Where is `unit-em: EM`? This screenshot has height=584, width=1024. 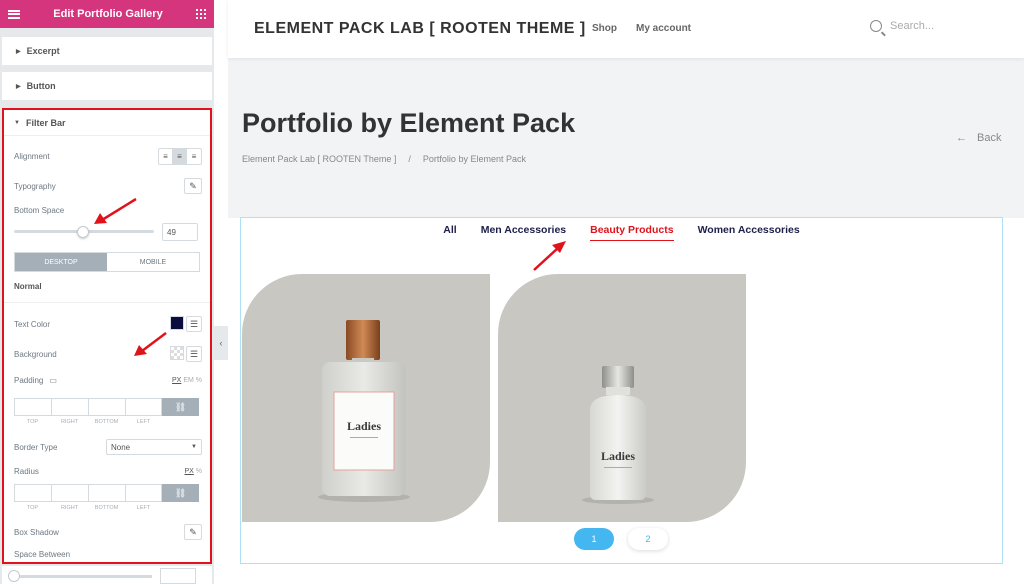 unit-em: EM is located at coordinates (188, 380).